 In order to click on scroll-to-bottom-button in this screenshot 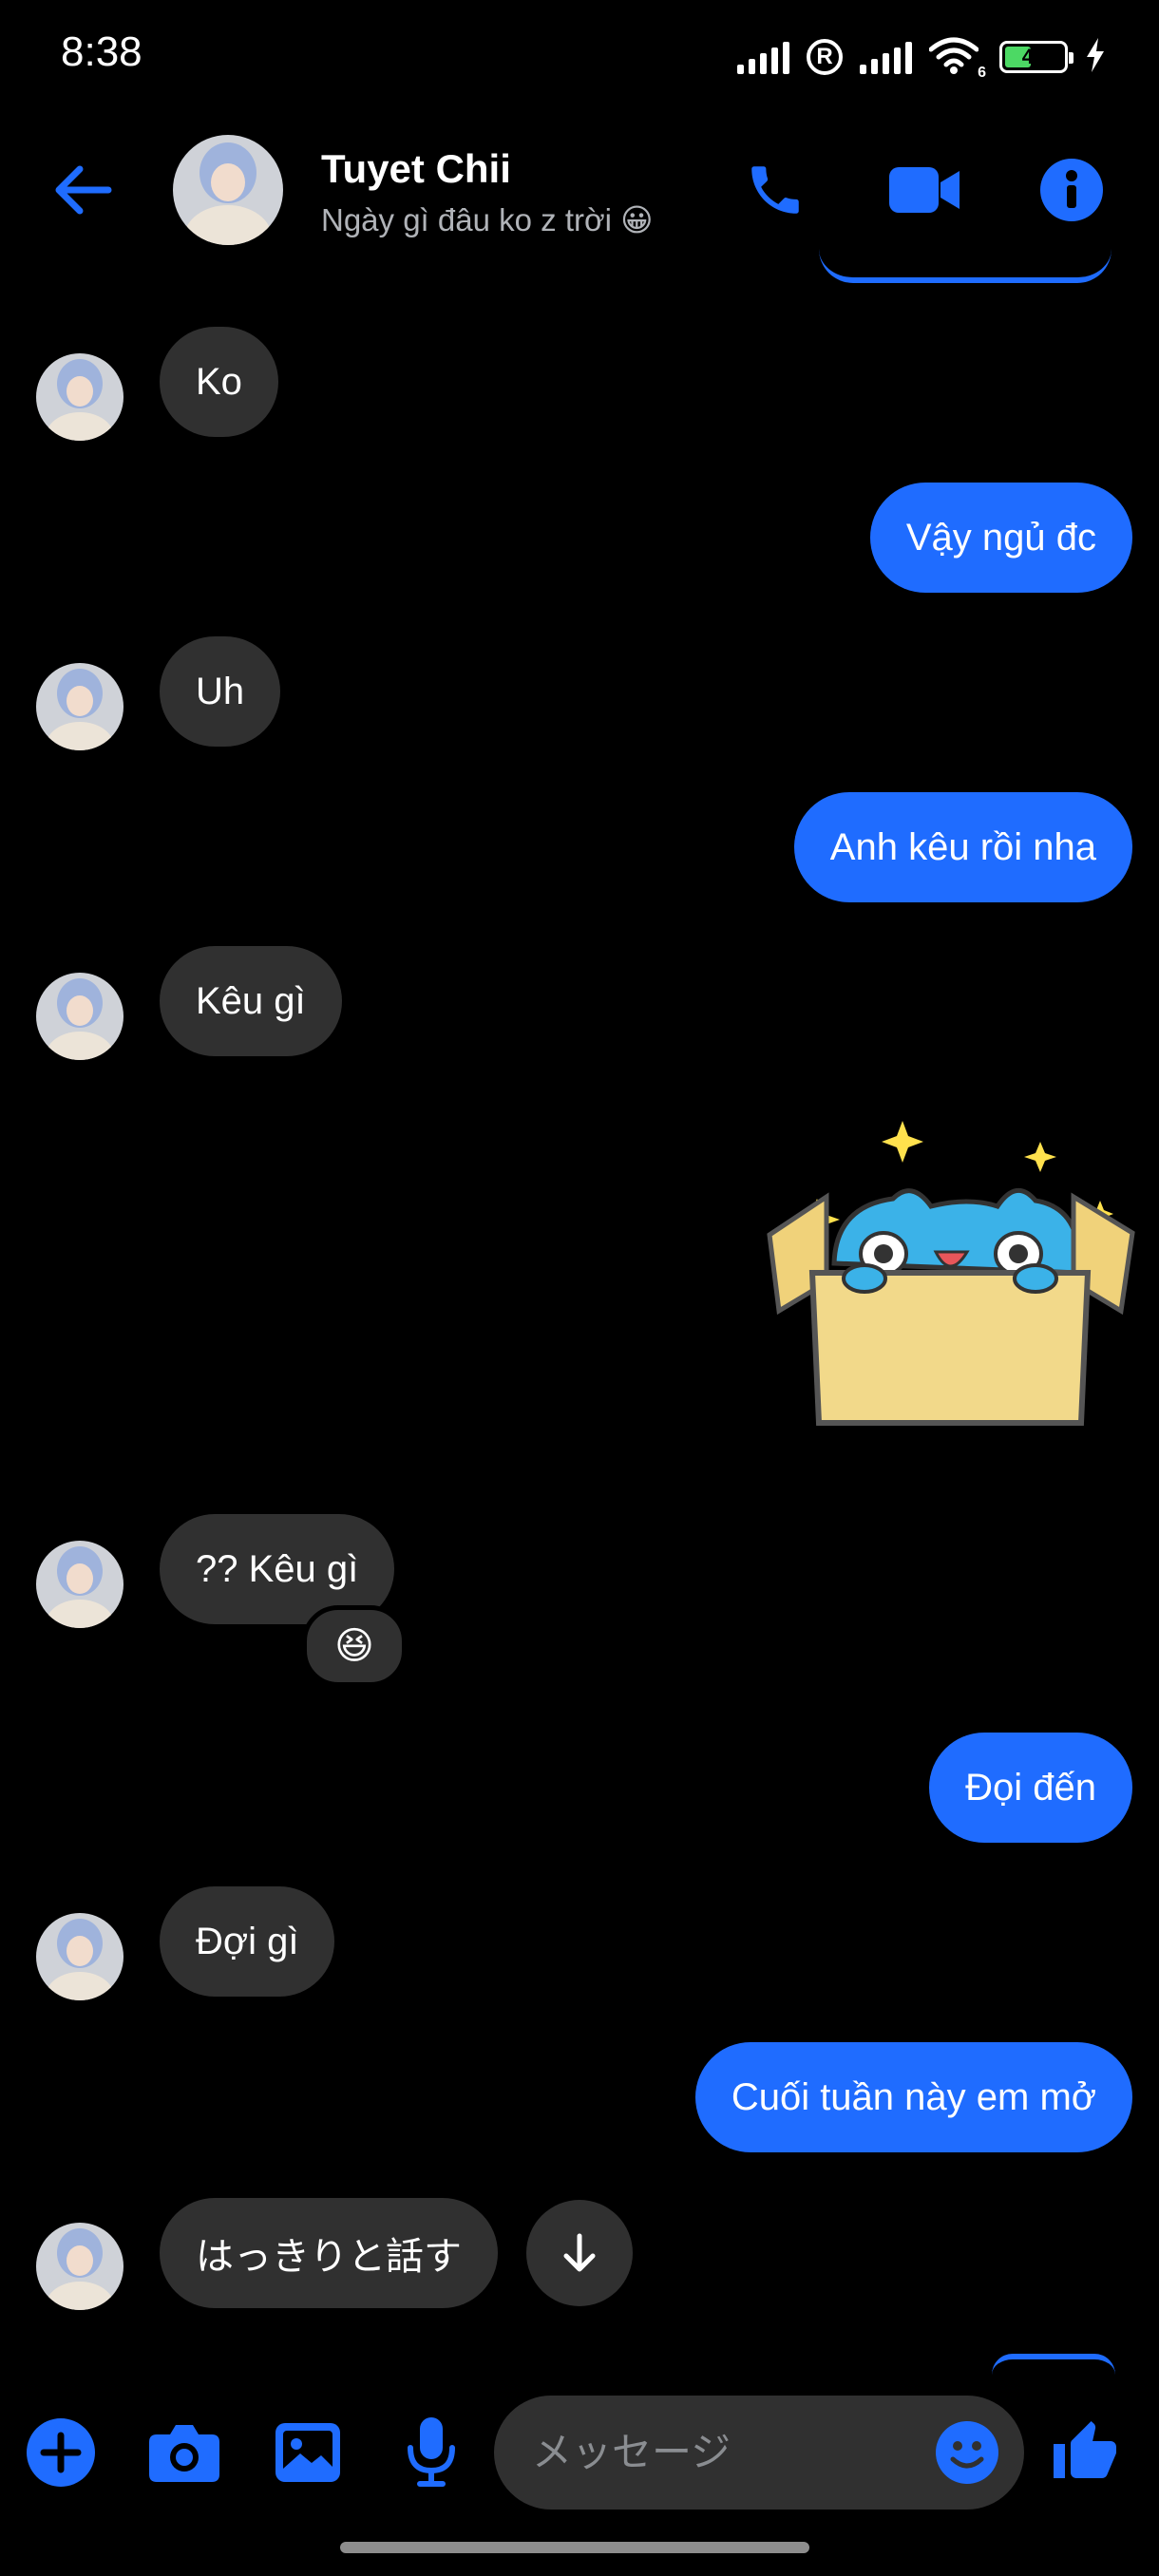, I will do `click(579, 2253)`.